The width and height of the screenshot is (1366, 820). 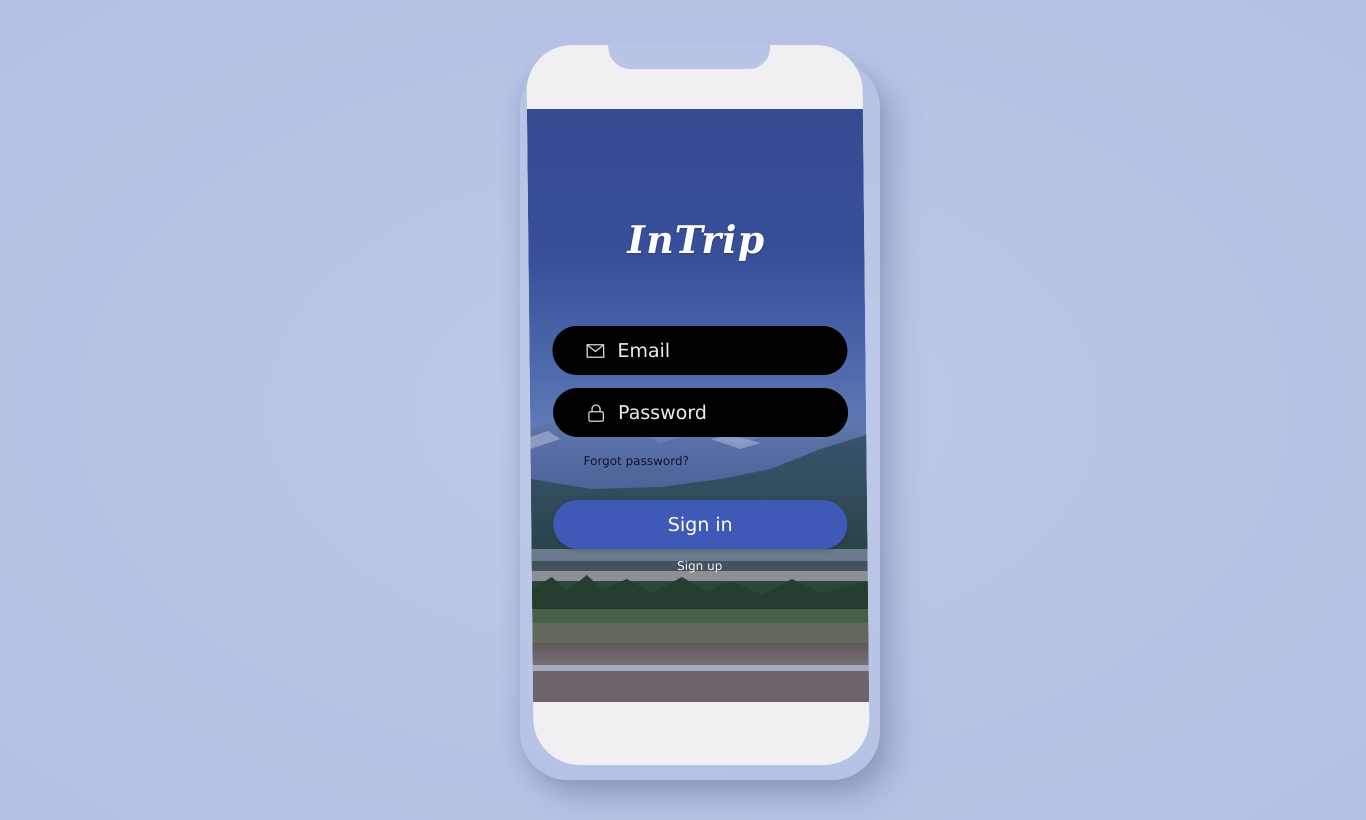 I want to click on password-field: Password, so click(x=700, y=412).